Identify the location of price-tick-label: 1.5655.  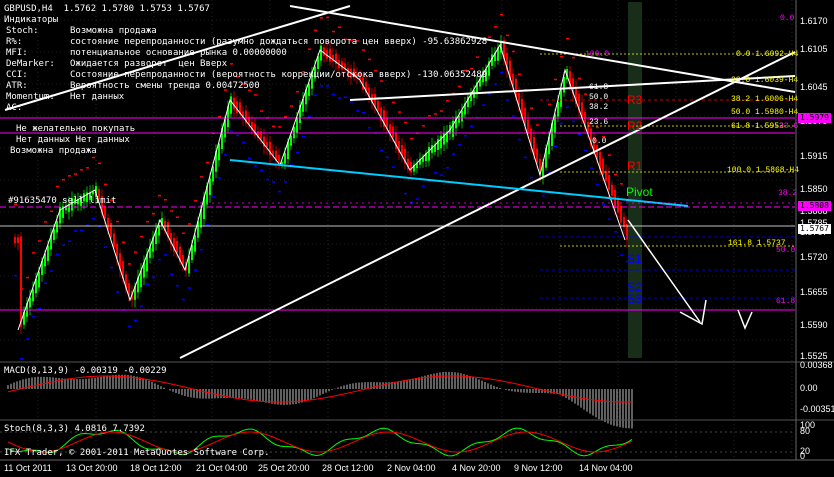
(814, 292).